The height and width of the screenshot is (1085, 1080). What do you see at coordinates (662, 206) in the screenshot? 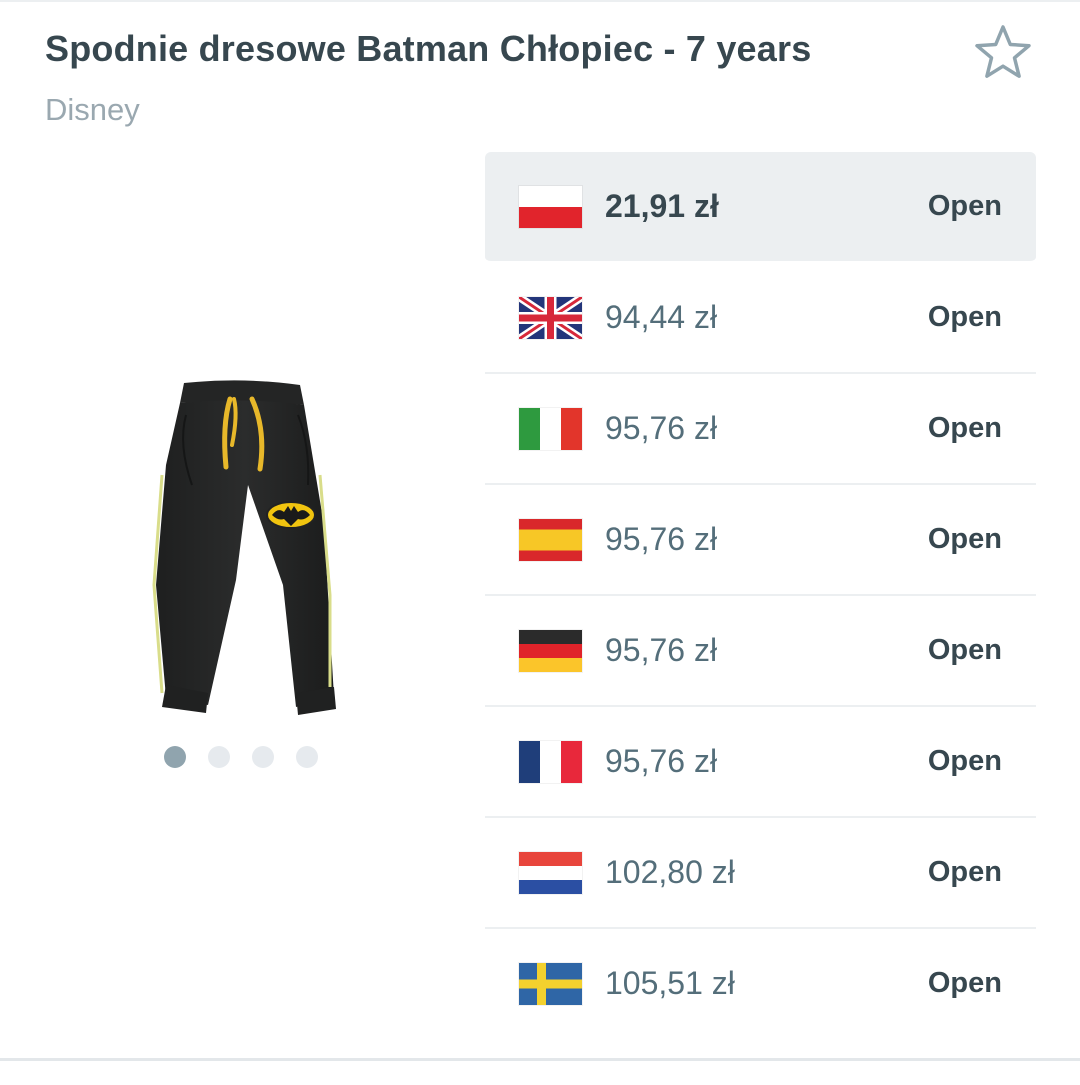
I see `offer-price: 21,91 zł` at bounding box center [662, 206].